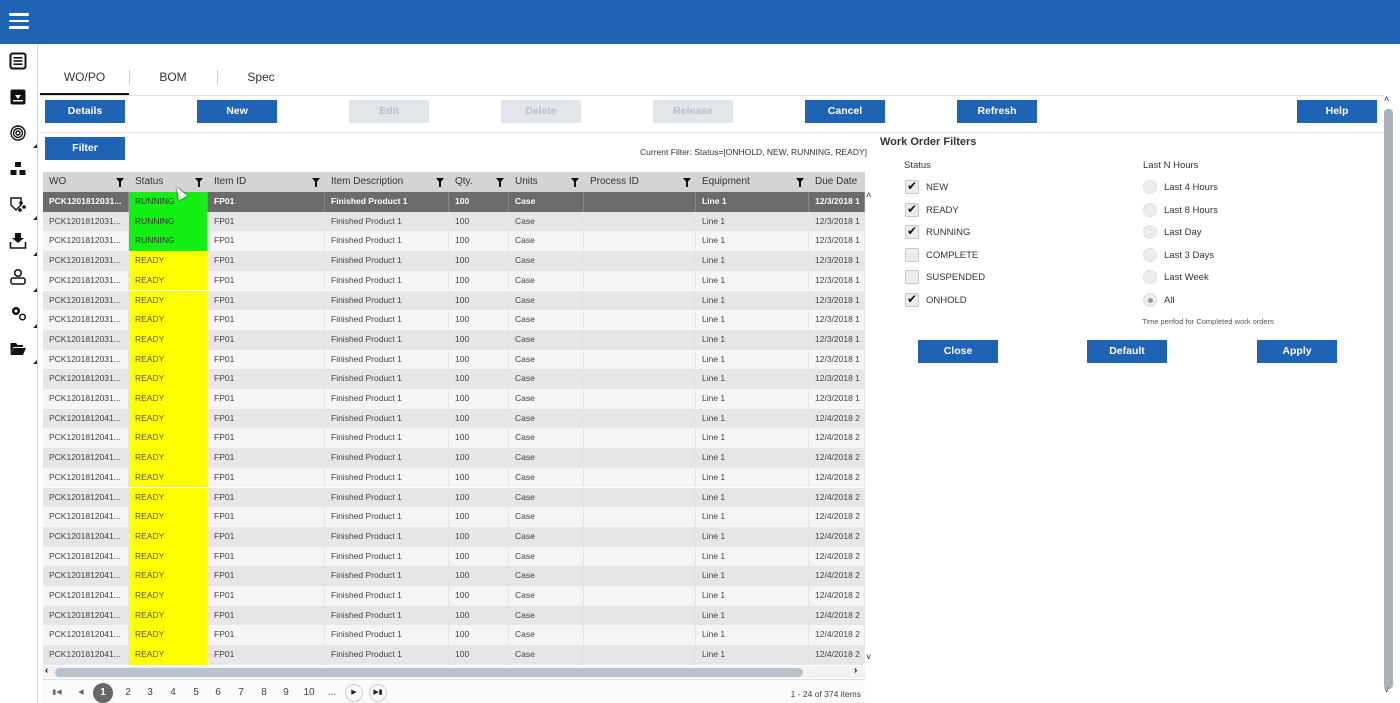 This screenshot has width=1400, height=703. What do you see at coordinates (855, 670) in the screenshot?
I see `scroll-right-icon: ›` at bounding box center [855, 670].